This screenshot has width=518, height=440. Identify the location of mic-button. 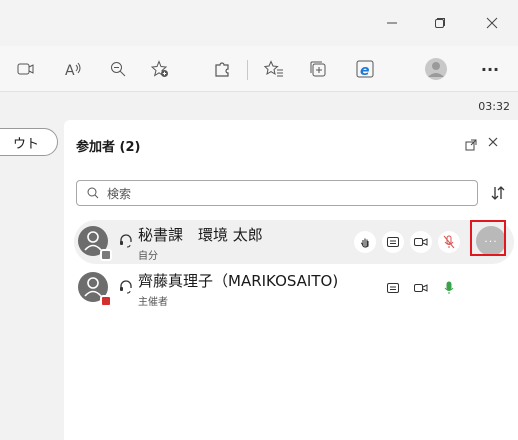
(449, 288).